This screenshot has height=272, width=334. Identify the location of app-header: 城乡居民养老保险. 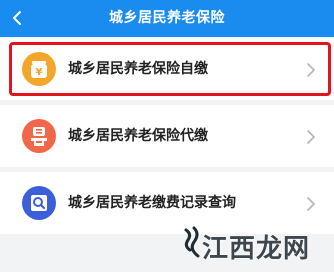
(167, 18).